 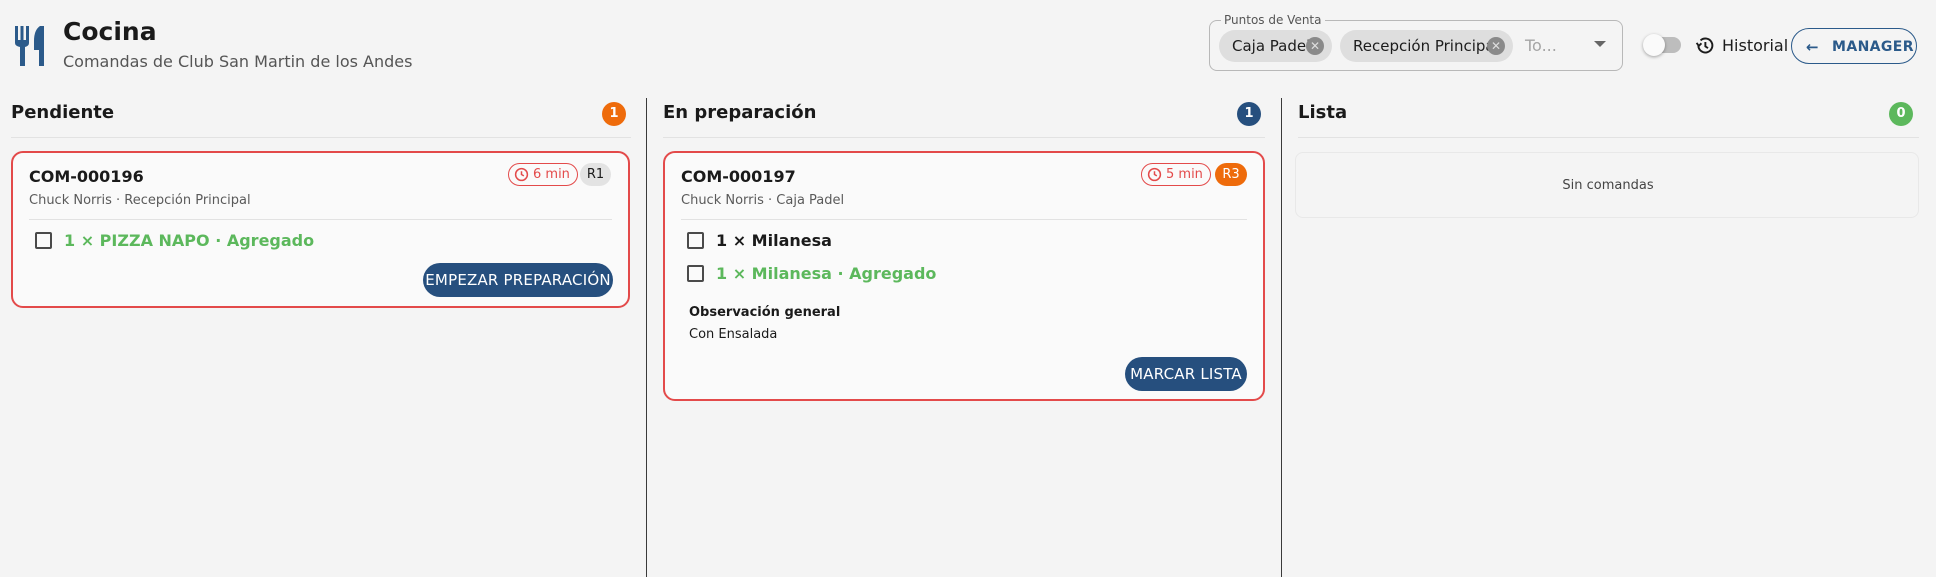 What do you see at coordinates (189, 240) in the screenshot?
I see `item-label: 1 × PIZZA NAPO · Agregado` at bounding box center [189, 240].